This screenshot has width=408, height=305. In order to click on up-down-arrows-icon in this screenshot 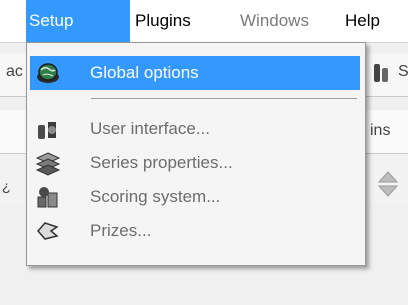, I will do `click(388, 184)`.